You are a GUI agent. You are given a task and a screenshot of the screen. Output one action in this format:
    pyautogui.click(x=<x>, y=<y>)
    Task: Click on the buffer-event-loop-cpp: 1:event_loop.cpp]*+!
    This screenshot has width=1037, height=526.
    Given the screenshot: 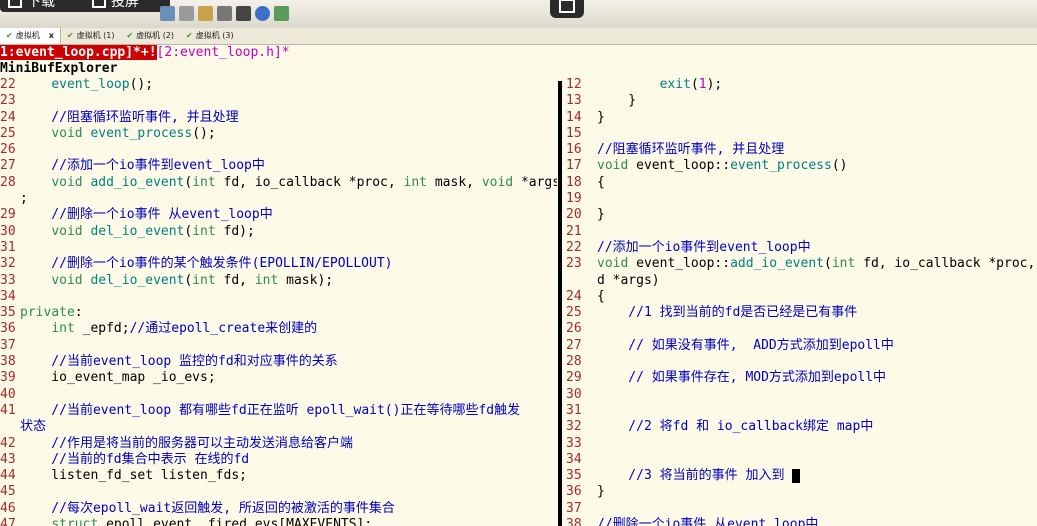 What is the action you would take?
    pyautogui.click(x=78, y=52)
    